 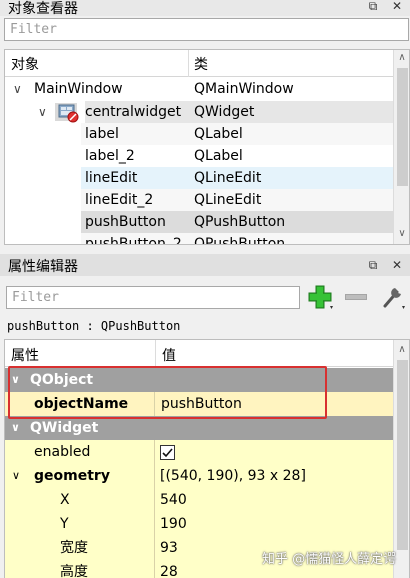 I want to click on tree-object-name: lineEdit, so click(x=111, y=178).